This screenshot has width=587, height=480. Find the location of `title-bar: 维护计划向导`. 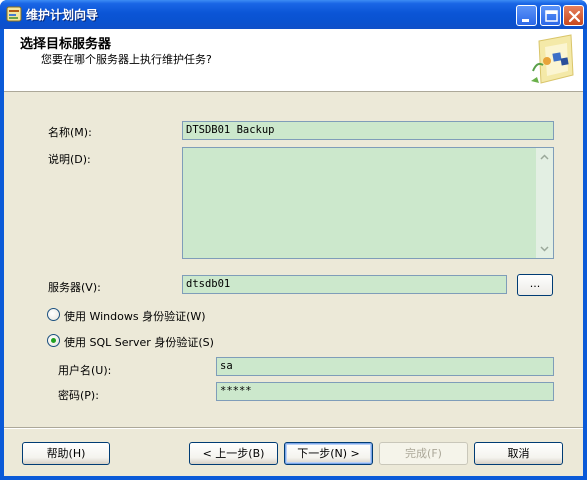

title-bar: 维护计划向导 is located at coordinates (293, 14).